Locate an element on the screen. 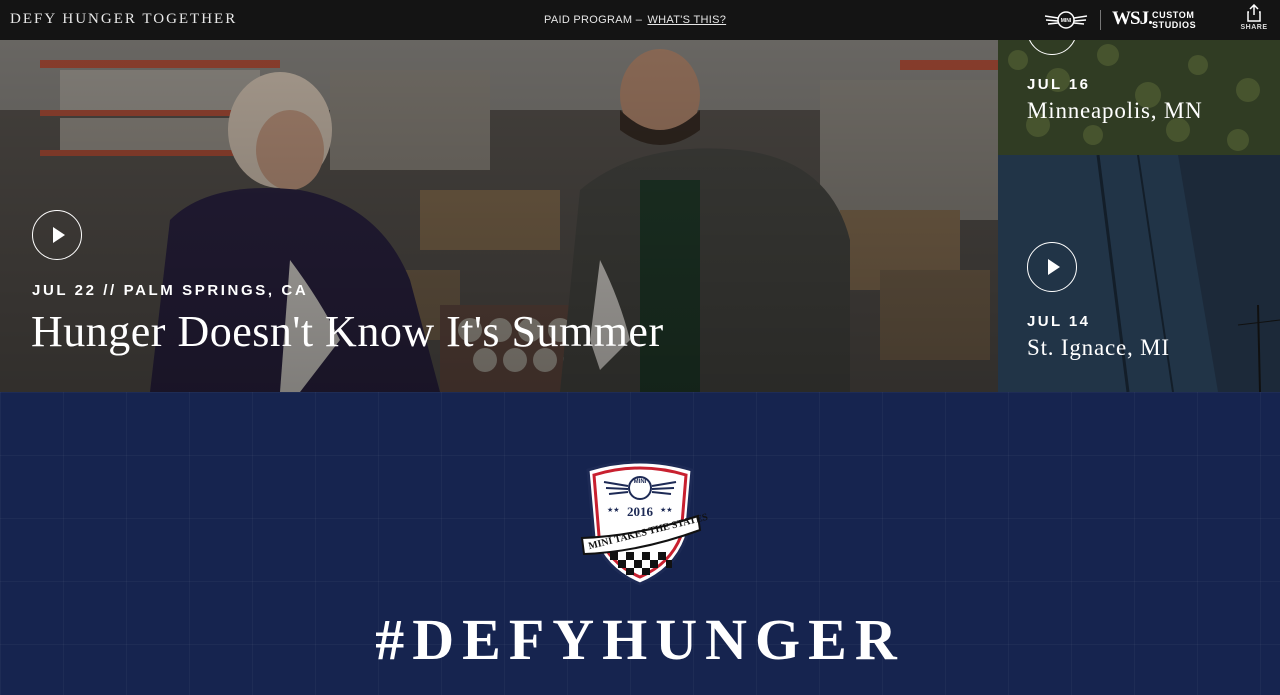 This screenshot has height=695, width=1280. hero-play-button is located at coordinates (57, 235).